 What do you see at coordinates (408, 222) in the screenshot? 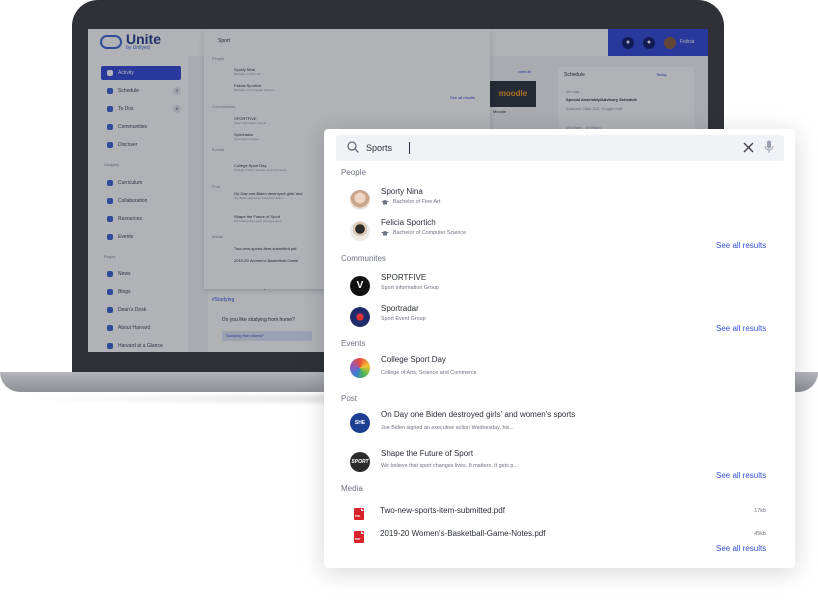
I see `result-title: Felicia Sportich` at bounding box center [408, 222].